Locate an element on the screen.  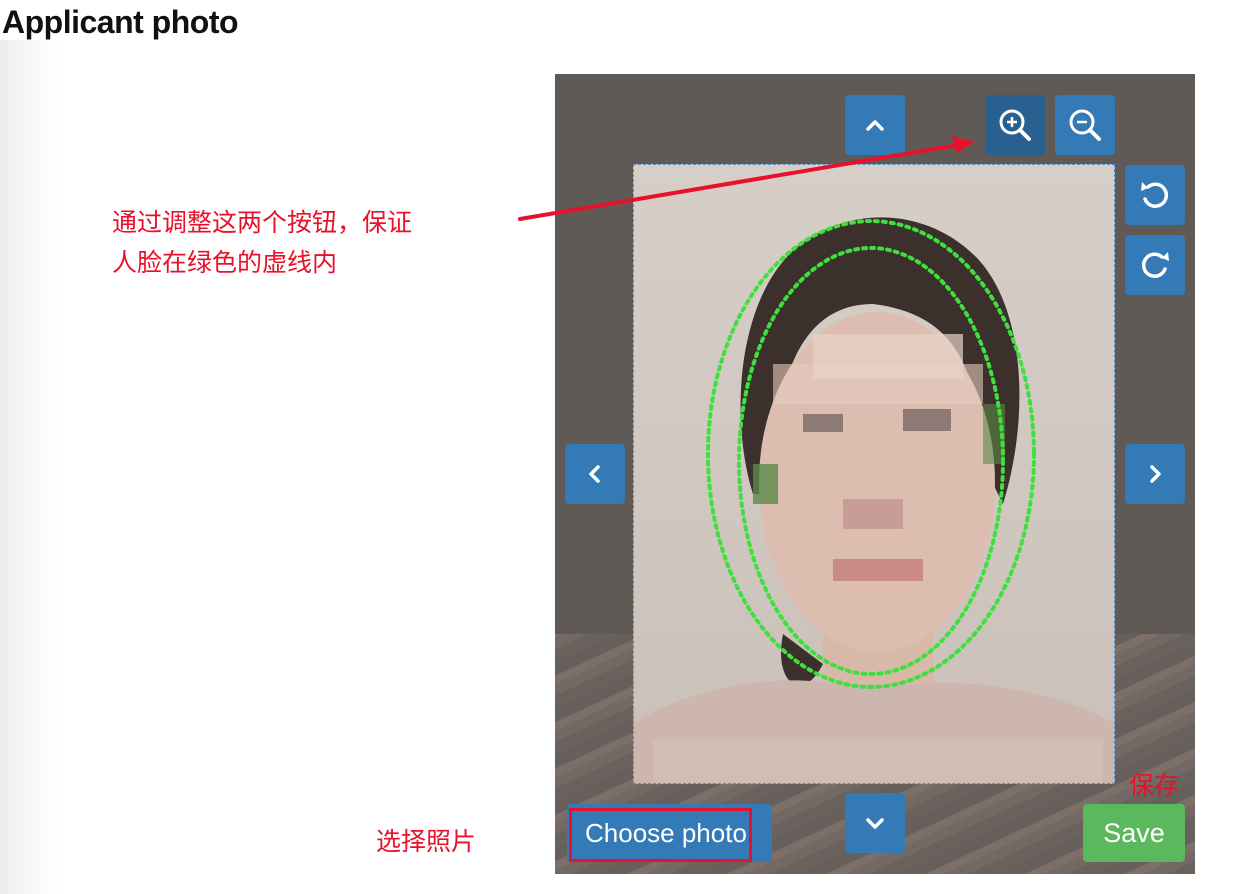
save-annotation: 保存 is located at coordinates (1154, 785).